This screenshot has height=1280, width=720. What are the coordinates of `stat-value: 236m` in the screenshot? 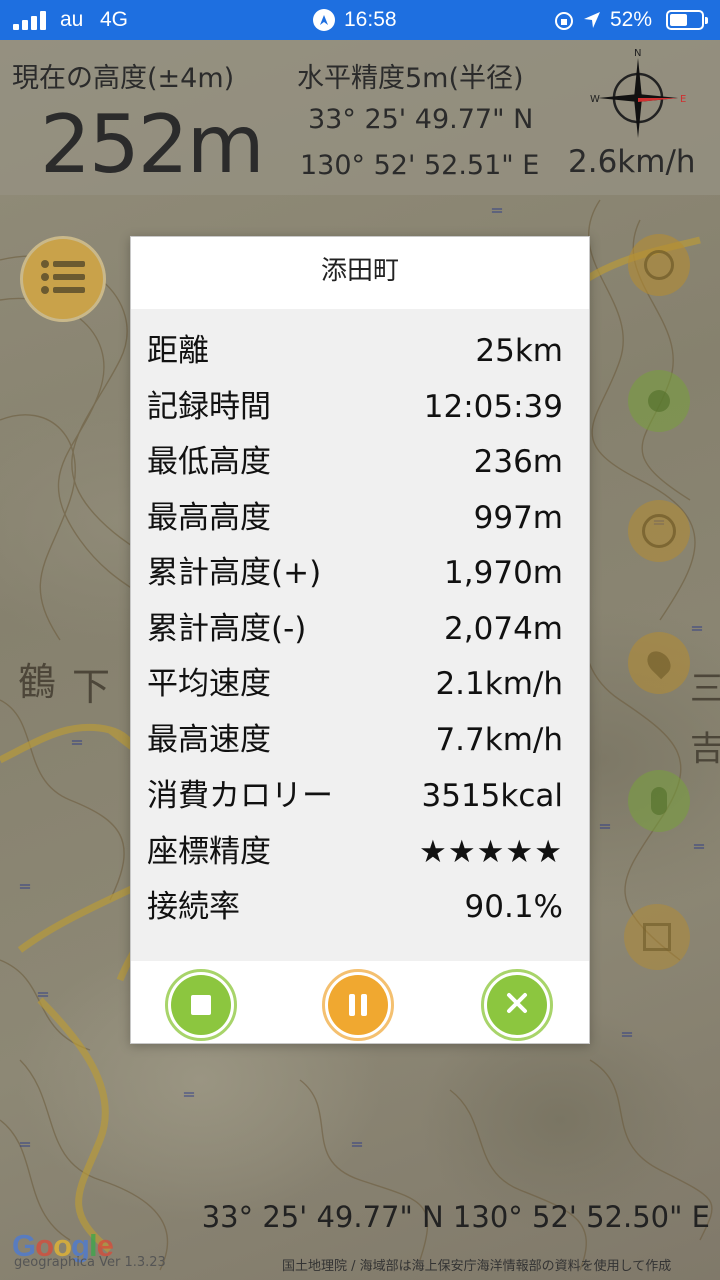 It's located at (518, 462).